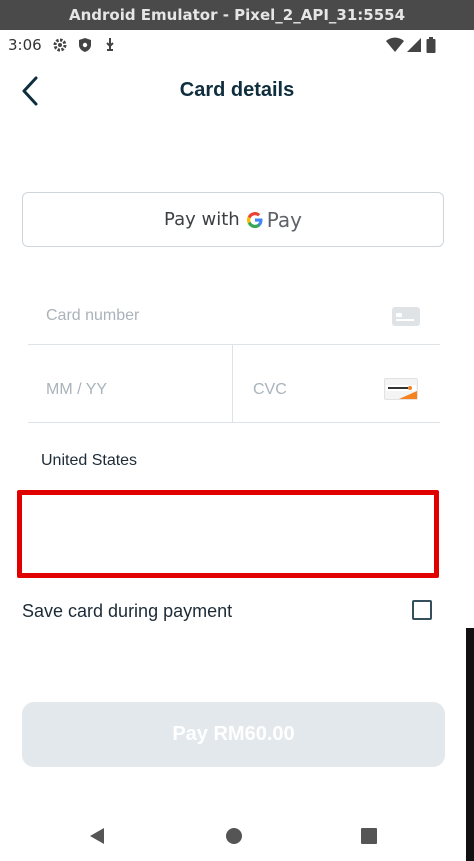 The height and width of the screenshot is (861, 474). What do you see at coordinates (93, 315) in the screenshot?
I see `card-number-placeholder: Card number` at bounding box center [93, 315].